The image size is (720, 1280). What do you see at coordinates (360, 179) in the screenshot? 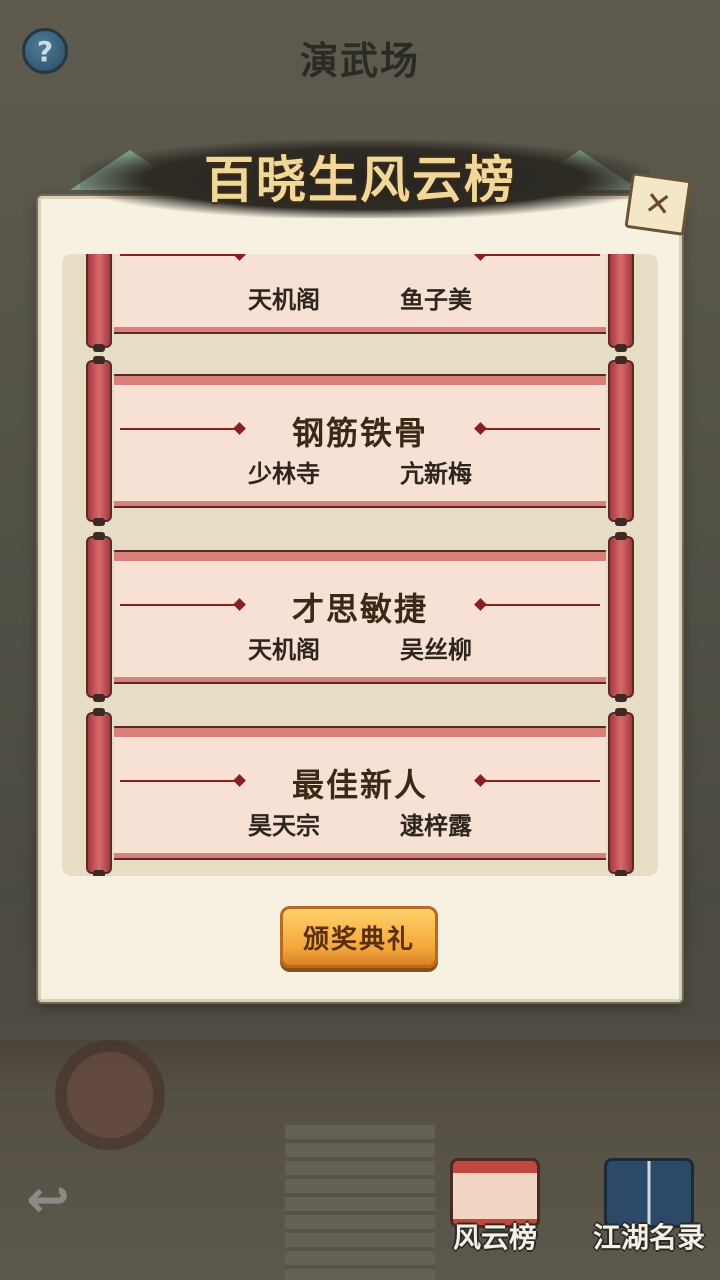
I see `dialog-title: 百晓生风云榜` at bounding box center [360, 179].